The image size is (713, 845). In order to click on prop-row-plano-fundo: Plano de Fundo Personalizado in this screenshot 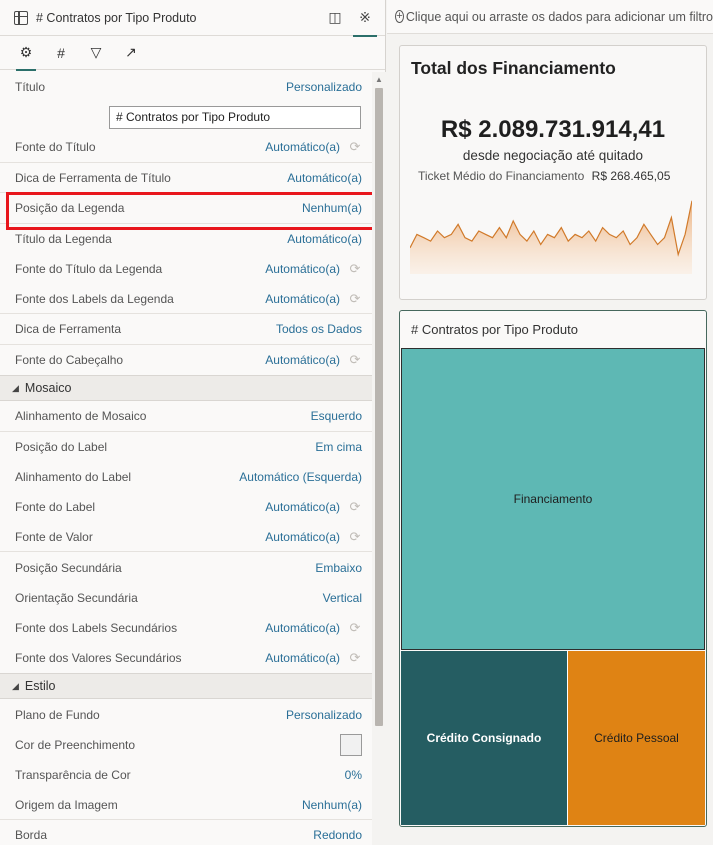, I will do `click(186, 714)`.